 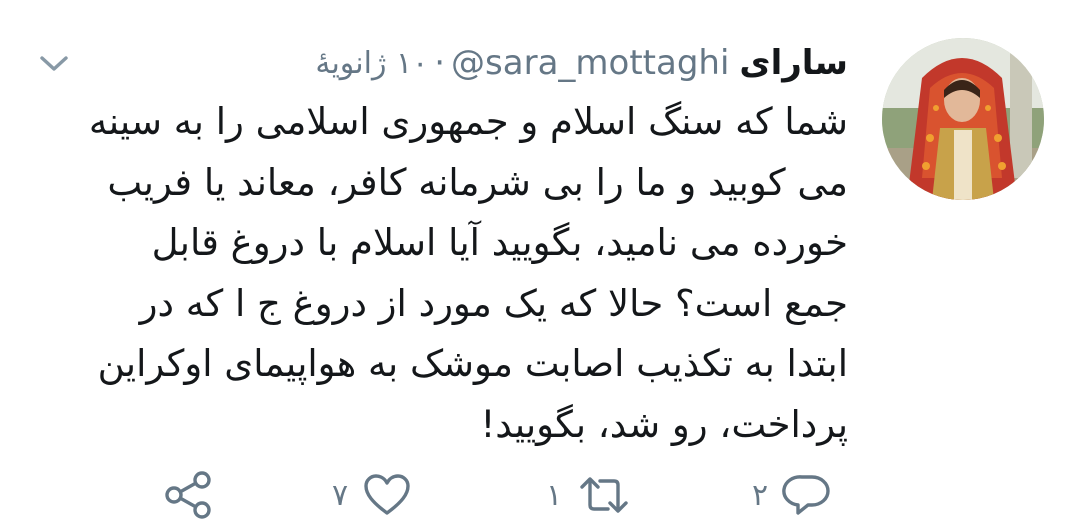 What do you see at coordinates (793, 63) in the screenshot?
I see `display-name: سارای` at bounding box center [793, 63].